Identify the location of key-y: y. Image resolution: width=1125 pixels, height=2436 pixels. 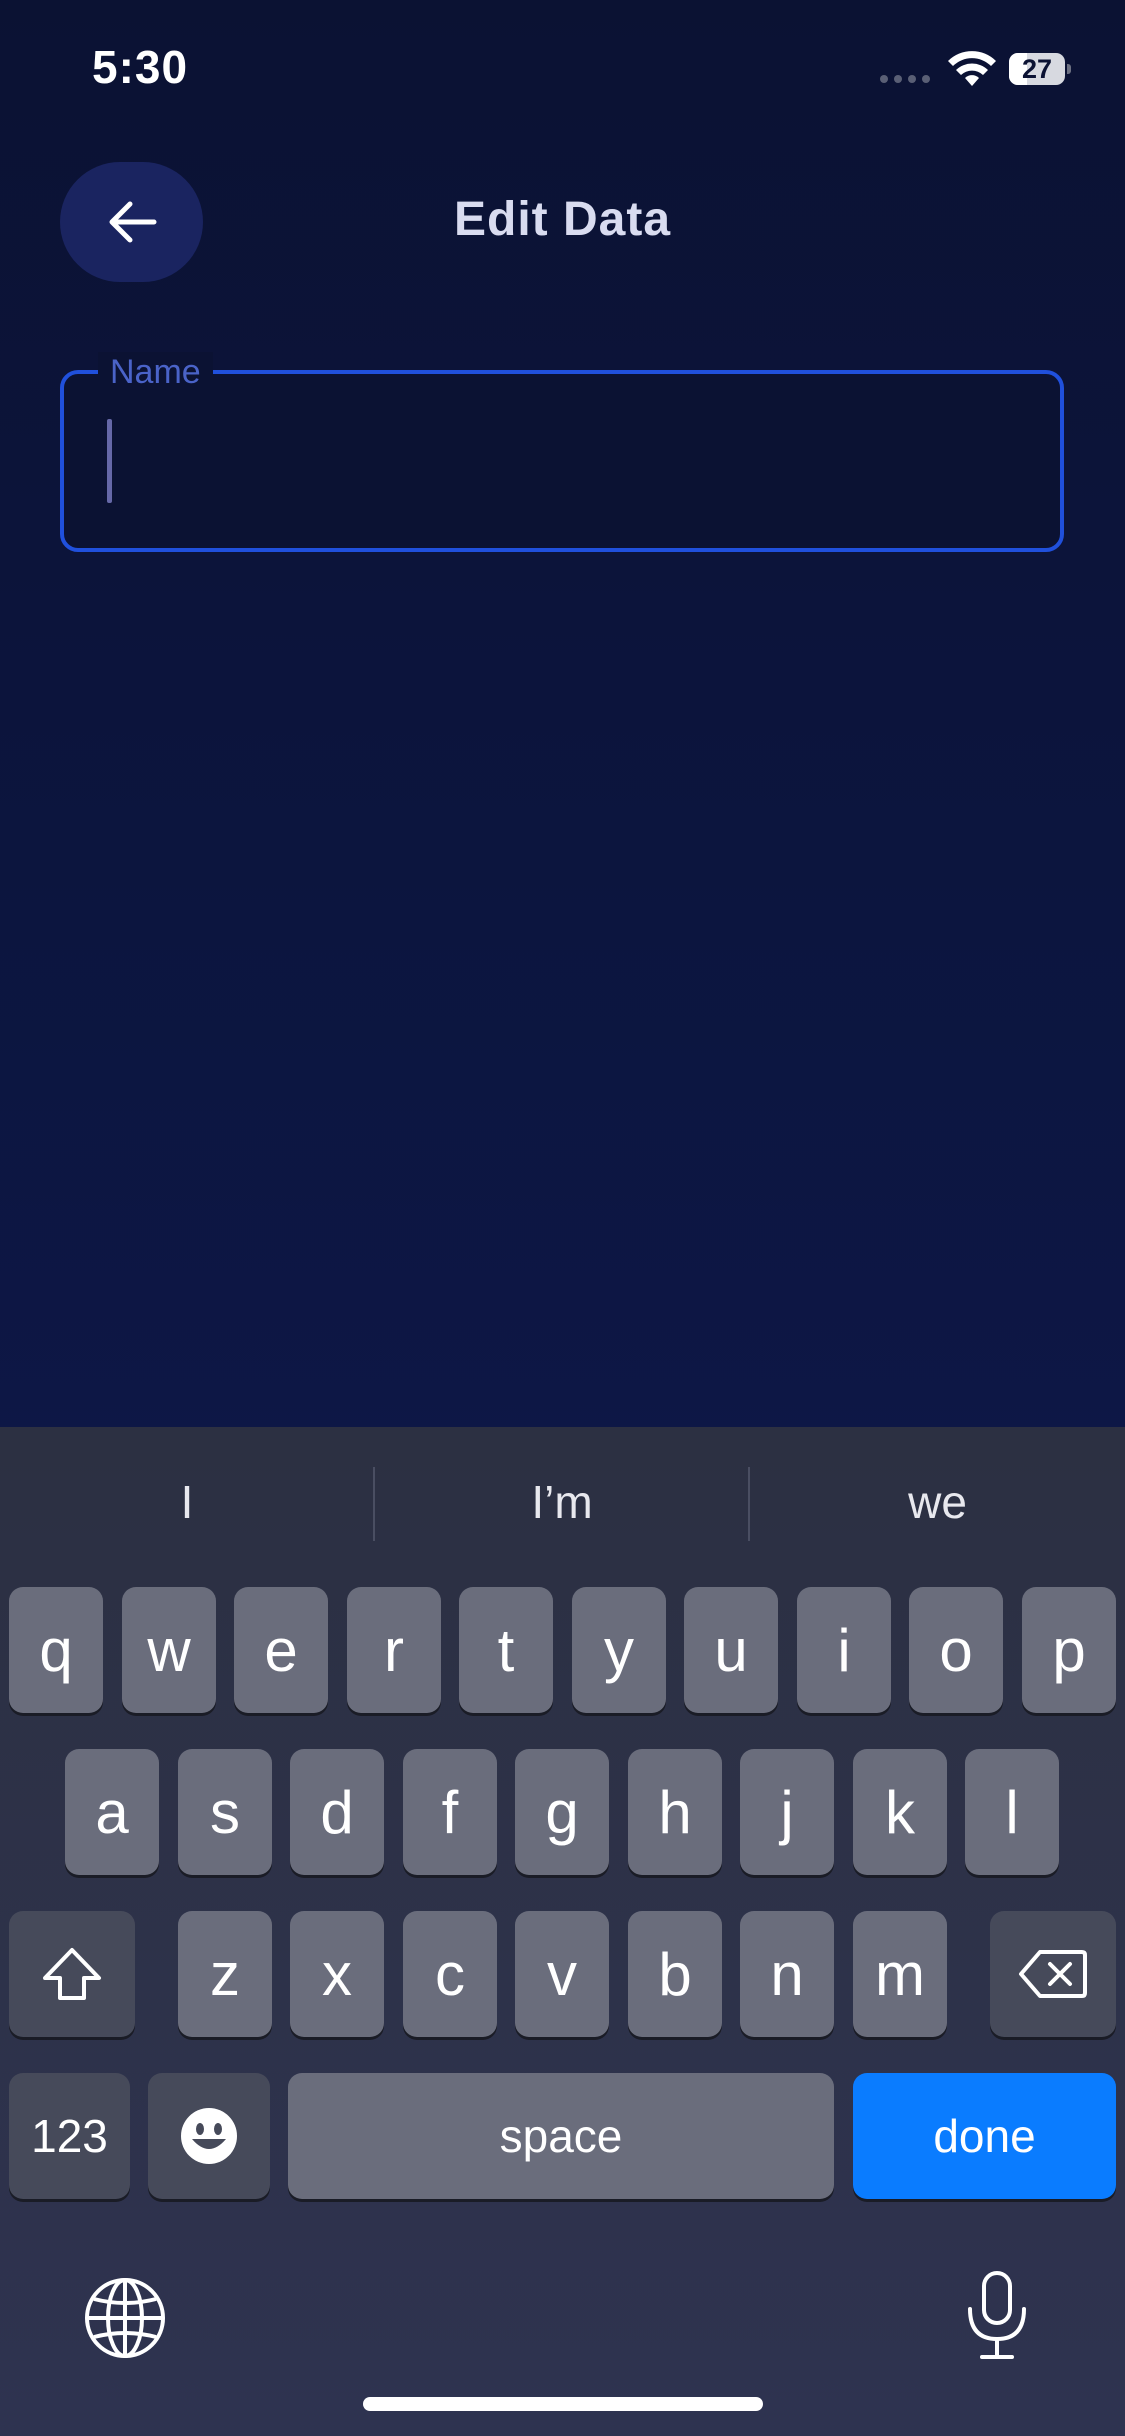
(619, 1650).